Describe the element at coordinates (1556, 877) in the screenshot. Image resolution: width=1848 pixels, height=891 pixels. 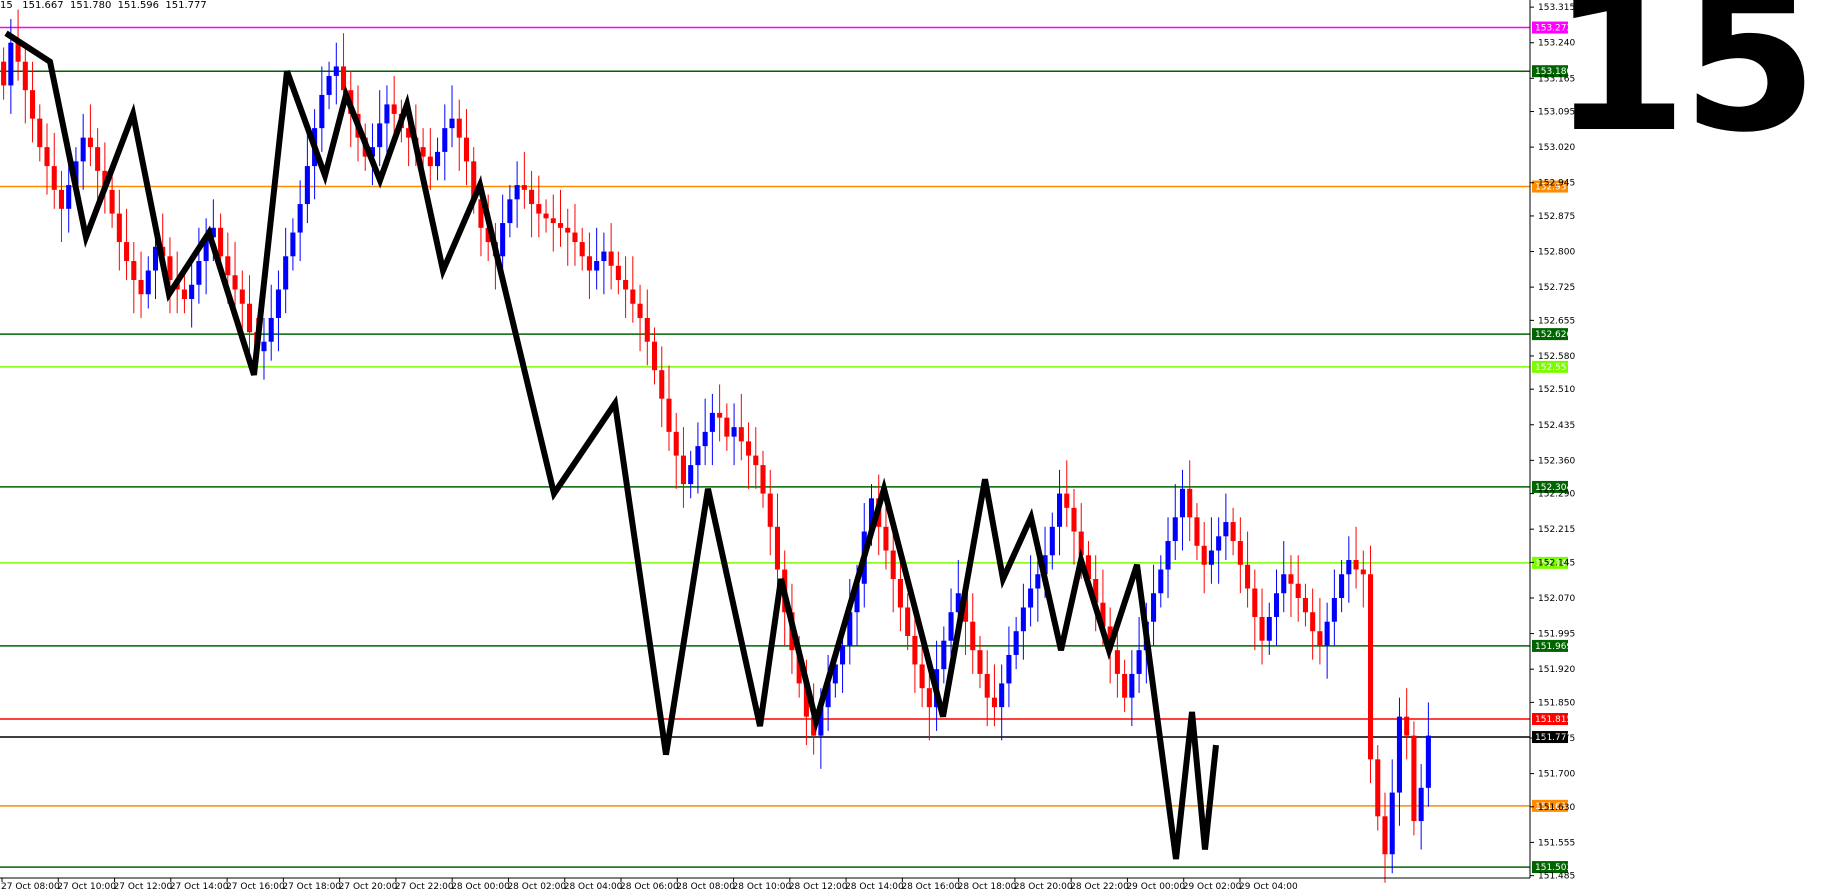
I see `price-tick-label: 151.485` at that location.